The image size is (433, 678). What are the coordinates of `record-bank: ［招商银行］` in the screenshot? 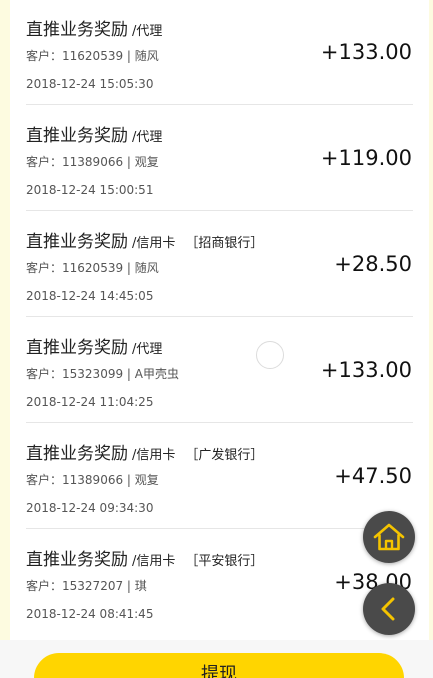 It's located at (224, 243).